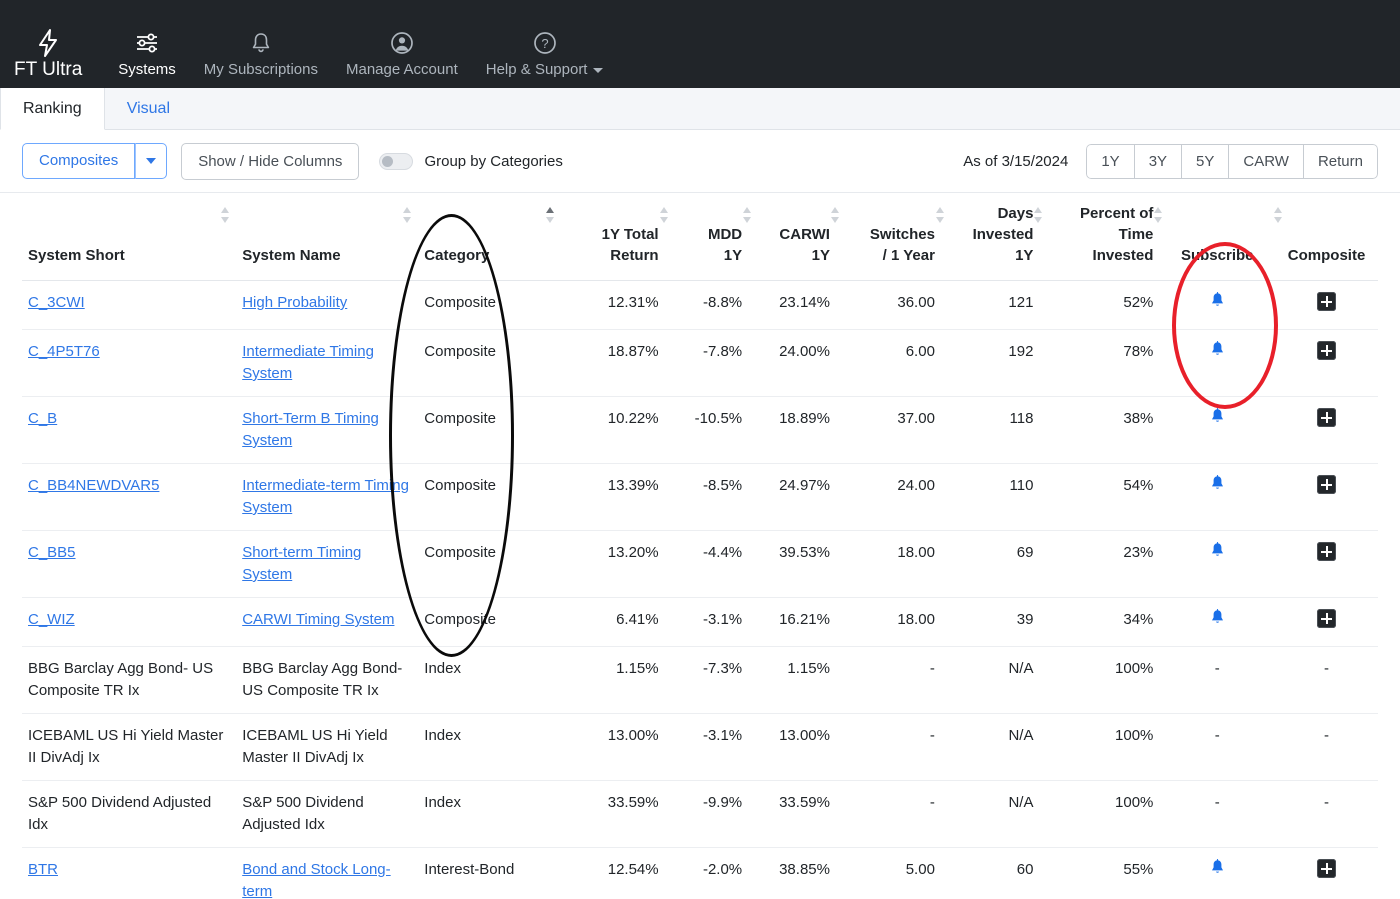  Describe the element at coordinates (261, 43) in the screenshot. I see `nav-item-my-subscriptions: My Subscriptions` at that location.